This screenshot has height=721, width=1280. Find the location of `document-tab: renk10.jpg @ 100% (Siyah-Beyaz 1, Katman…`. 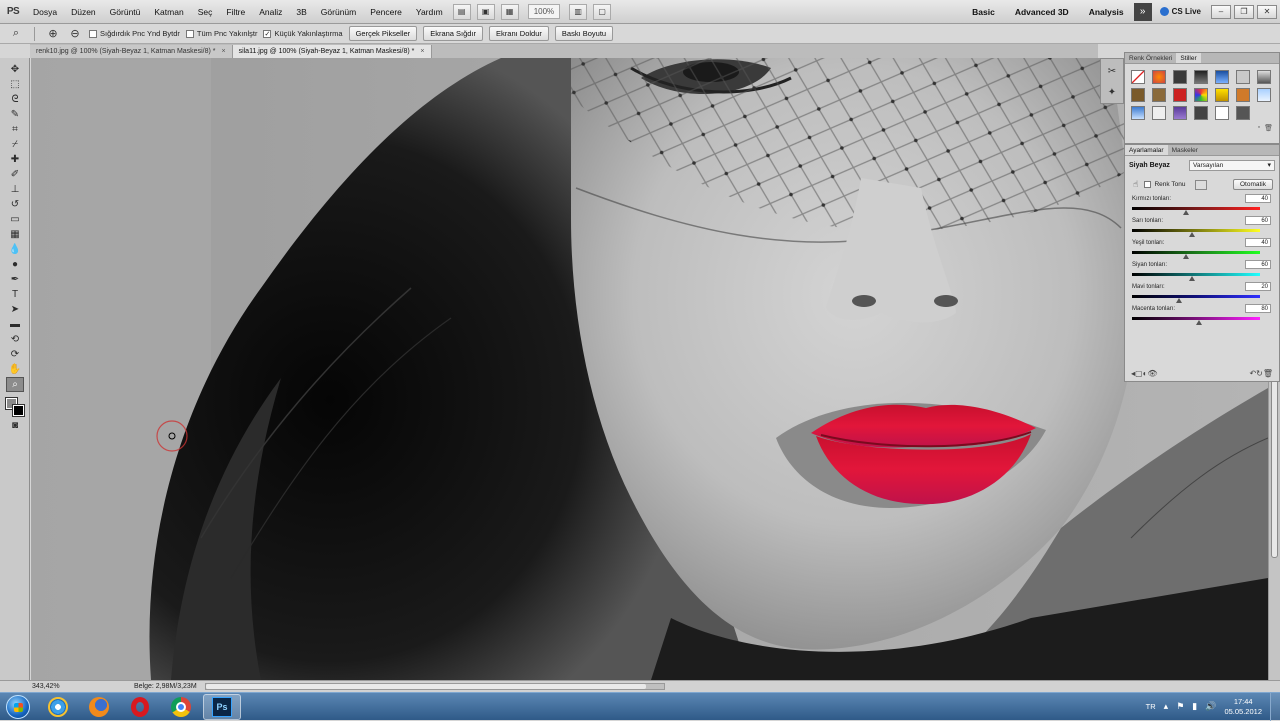

document-tab: renk10.jpg @ 100% (Siyah-Beyaz 1, Katman… is located at coordinates (131, 51).